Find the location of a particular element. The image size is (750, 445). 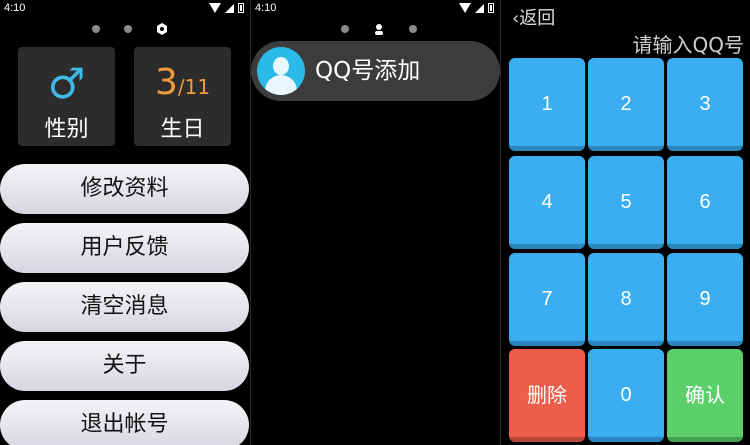

key-6: 6 is located at coordinates (705, 202).